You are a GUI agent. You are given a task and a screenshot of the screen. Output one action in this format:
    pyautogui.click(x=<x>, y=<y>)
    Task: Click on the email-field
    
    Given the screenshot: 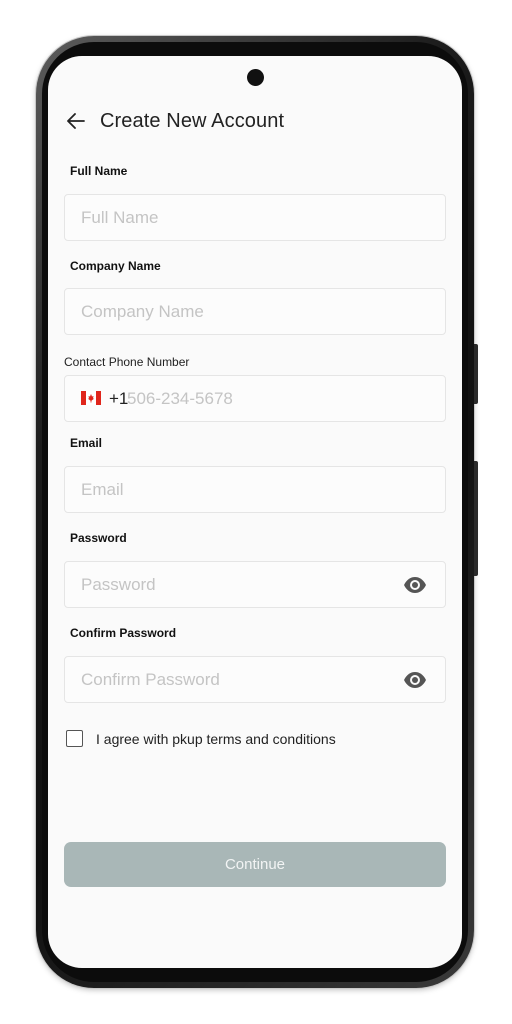 What is the action you would take?
    pyautogui.click(x=255, y=489)
    